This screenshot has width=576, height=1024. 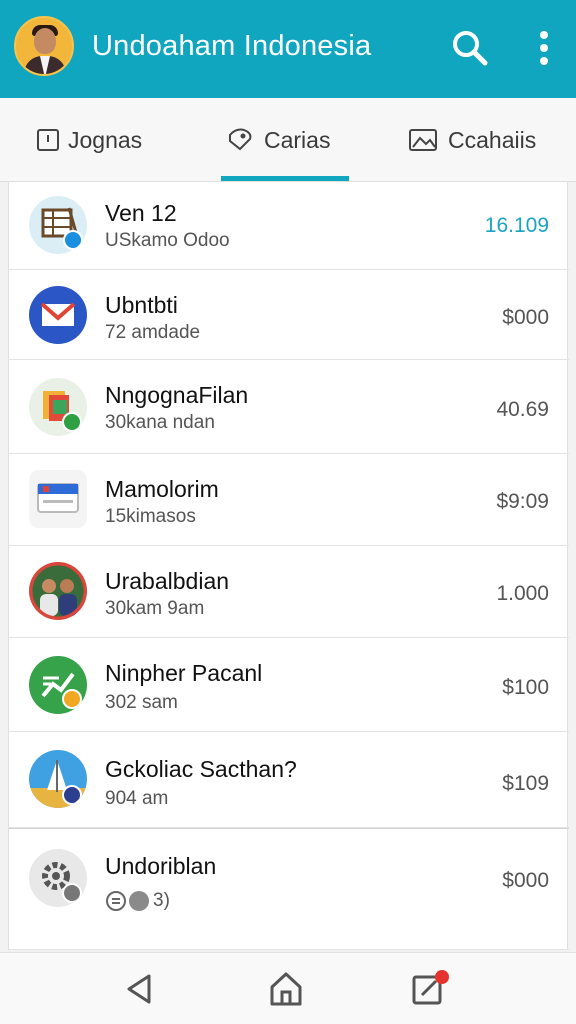 What do you see at coordinates (297, 139) in the screenshot?
I see `tab-label: Carias` at bounding box center [297, 139].